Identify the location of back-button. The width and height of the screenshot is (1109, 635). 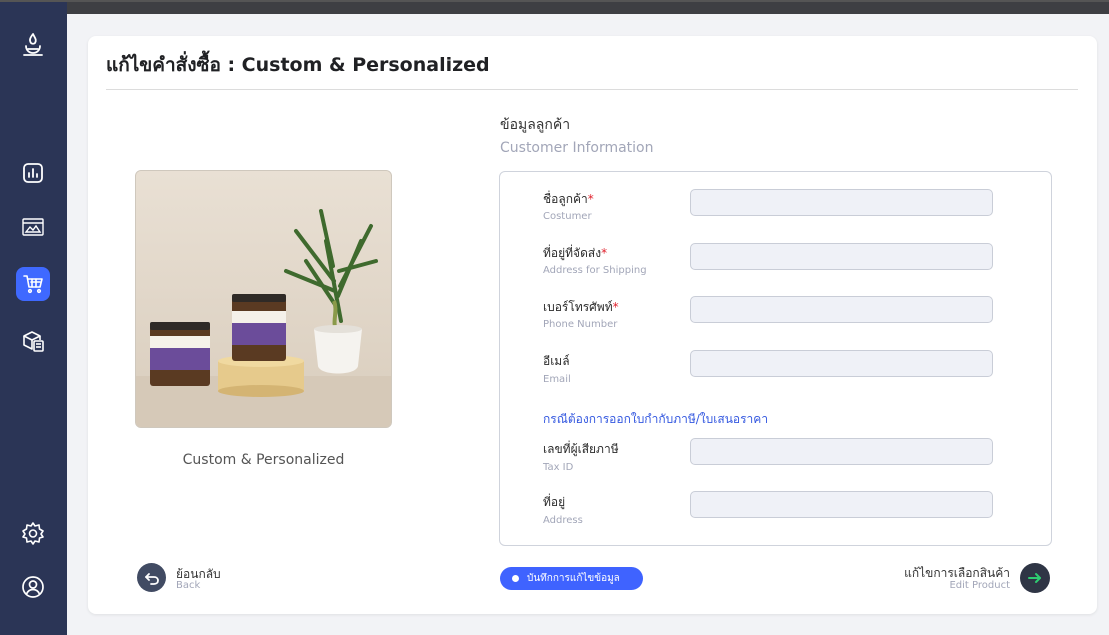
(151, 577).